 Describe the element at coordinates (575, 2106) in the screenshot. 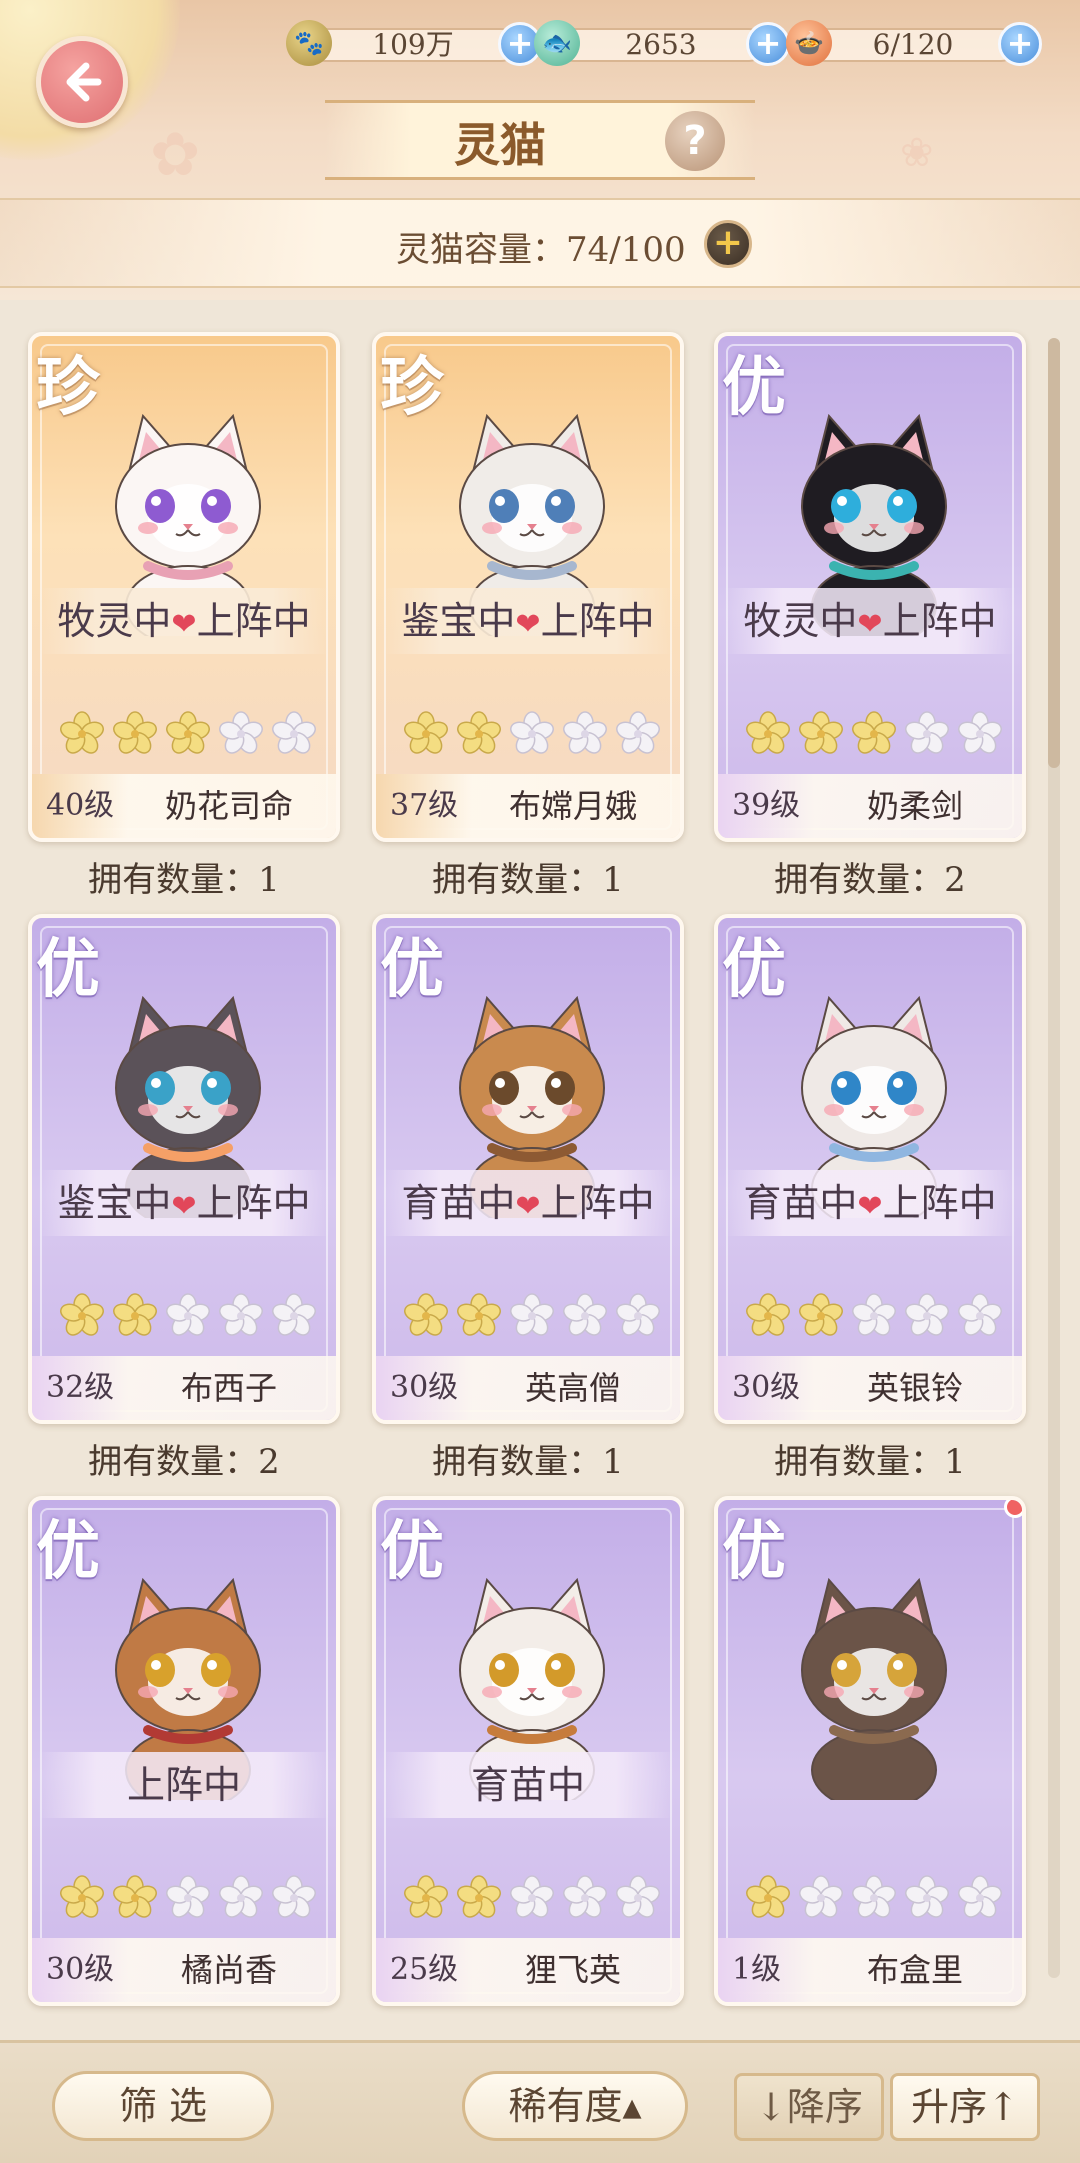

I see `sort-field-button: 稀有度▴` at that location.